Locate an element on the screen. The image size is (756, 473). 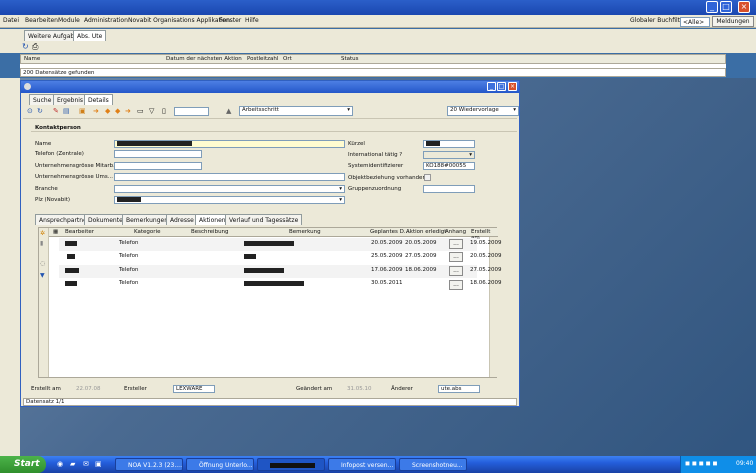
tab-ergebnis: Ergebnis is located at coordinates (70, 99).